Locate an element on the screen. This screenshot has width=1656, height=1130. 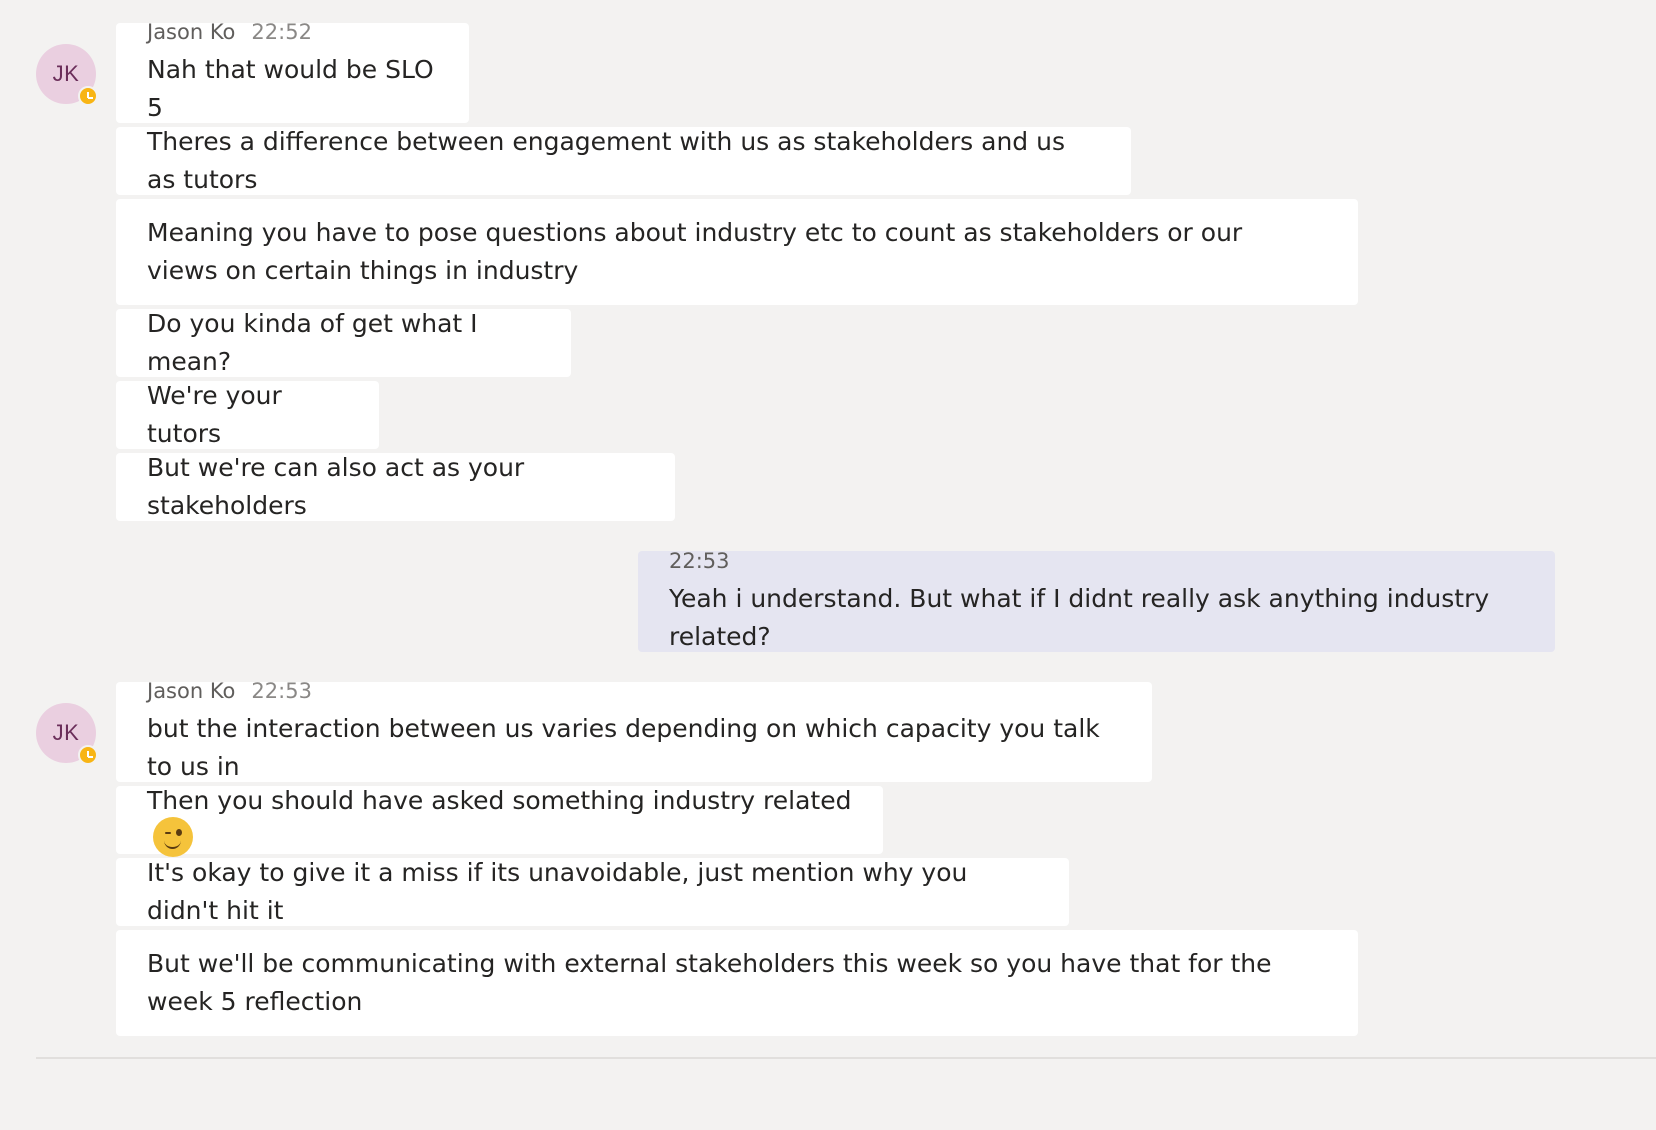
message-meta: 22:53 is located at coordinates (1096, 561).